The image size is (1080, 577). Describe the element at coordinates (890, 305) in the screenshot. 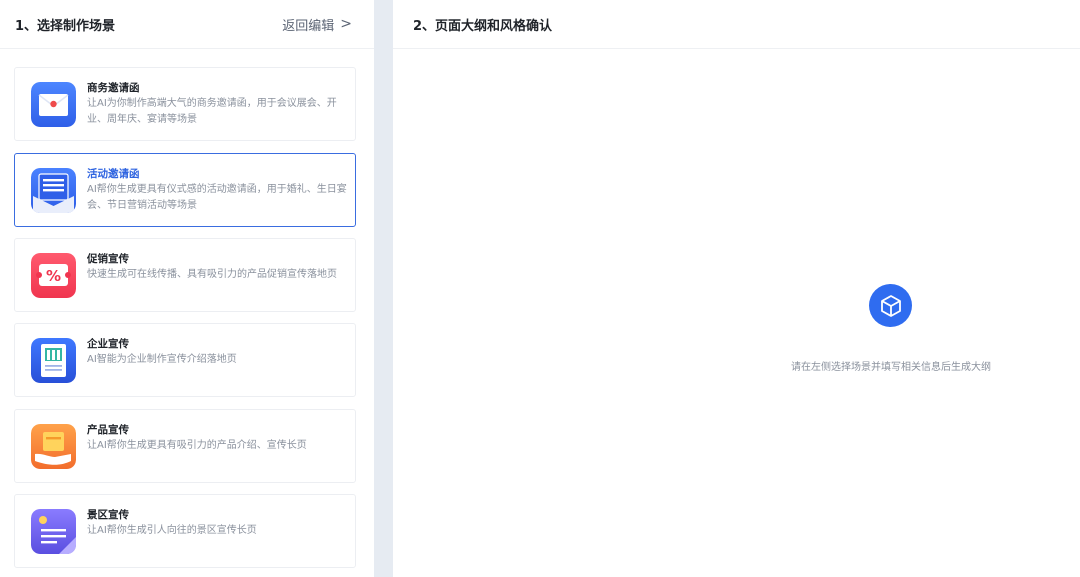

I see `cube-icon` at that location.